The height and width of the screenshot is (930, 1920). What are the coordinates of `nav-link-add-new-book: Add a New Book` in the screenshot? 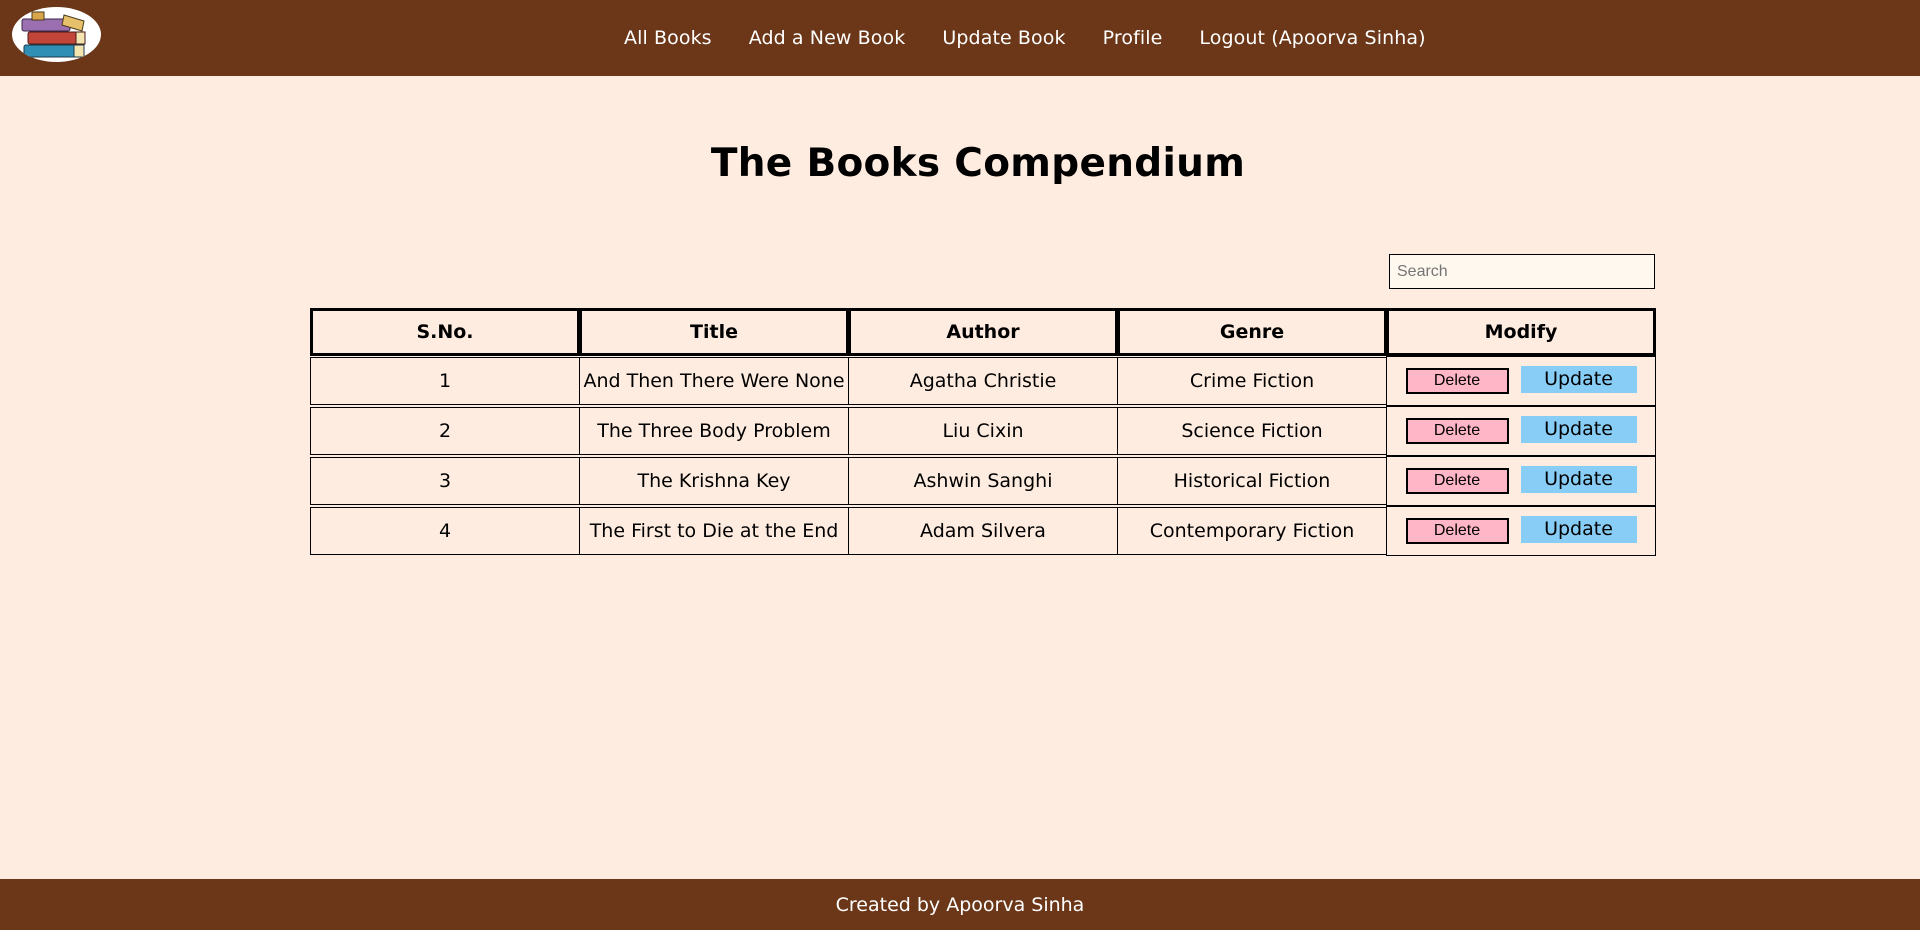 It's located at (827, 38).